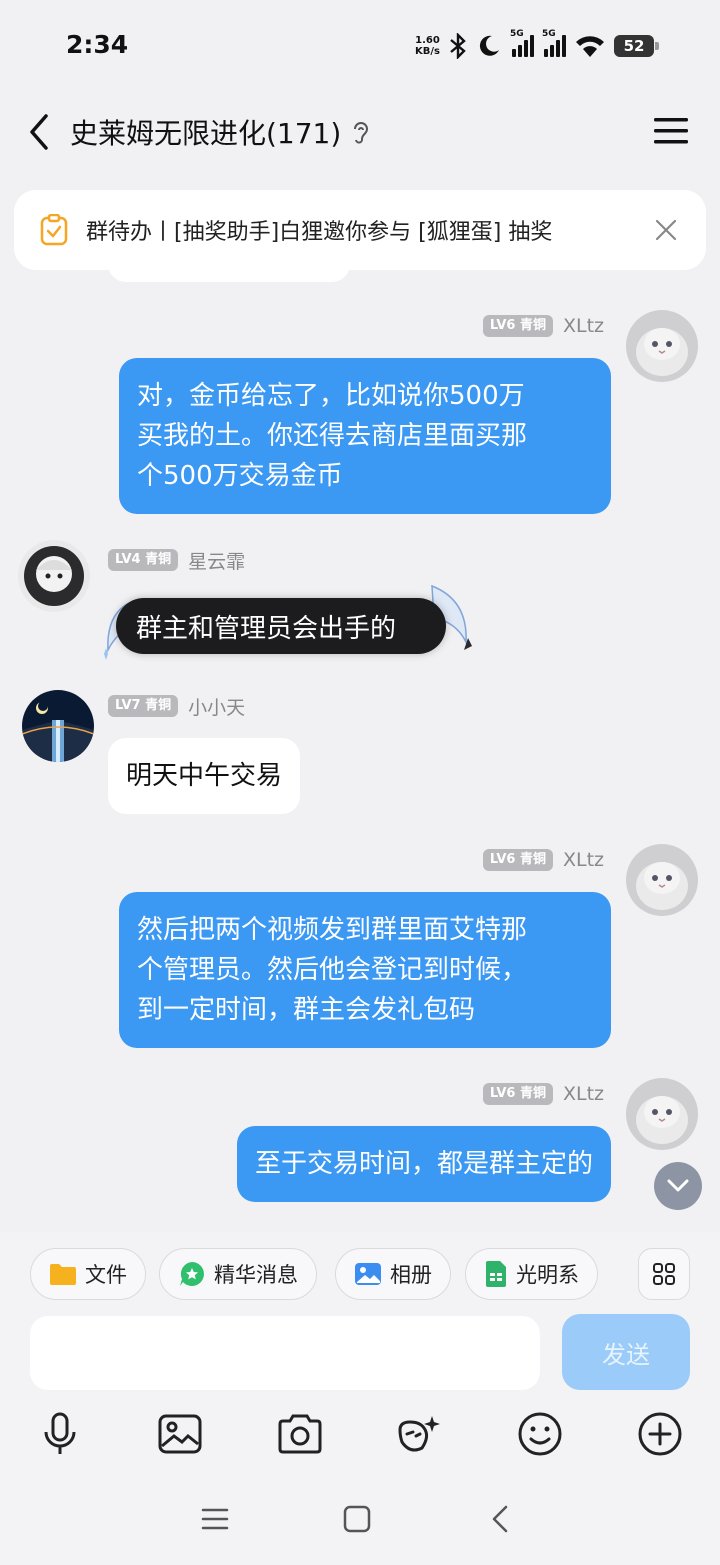 The width and height of the screenshot is (720, 1565). What do you see at coordinates (39, 132) in the screenshot?
I see `back-arrow-icon` at bounding box center [39, 132].